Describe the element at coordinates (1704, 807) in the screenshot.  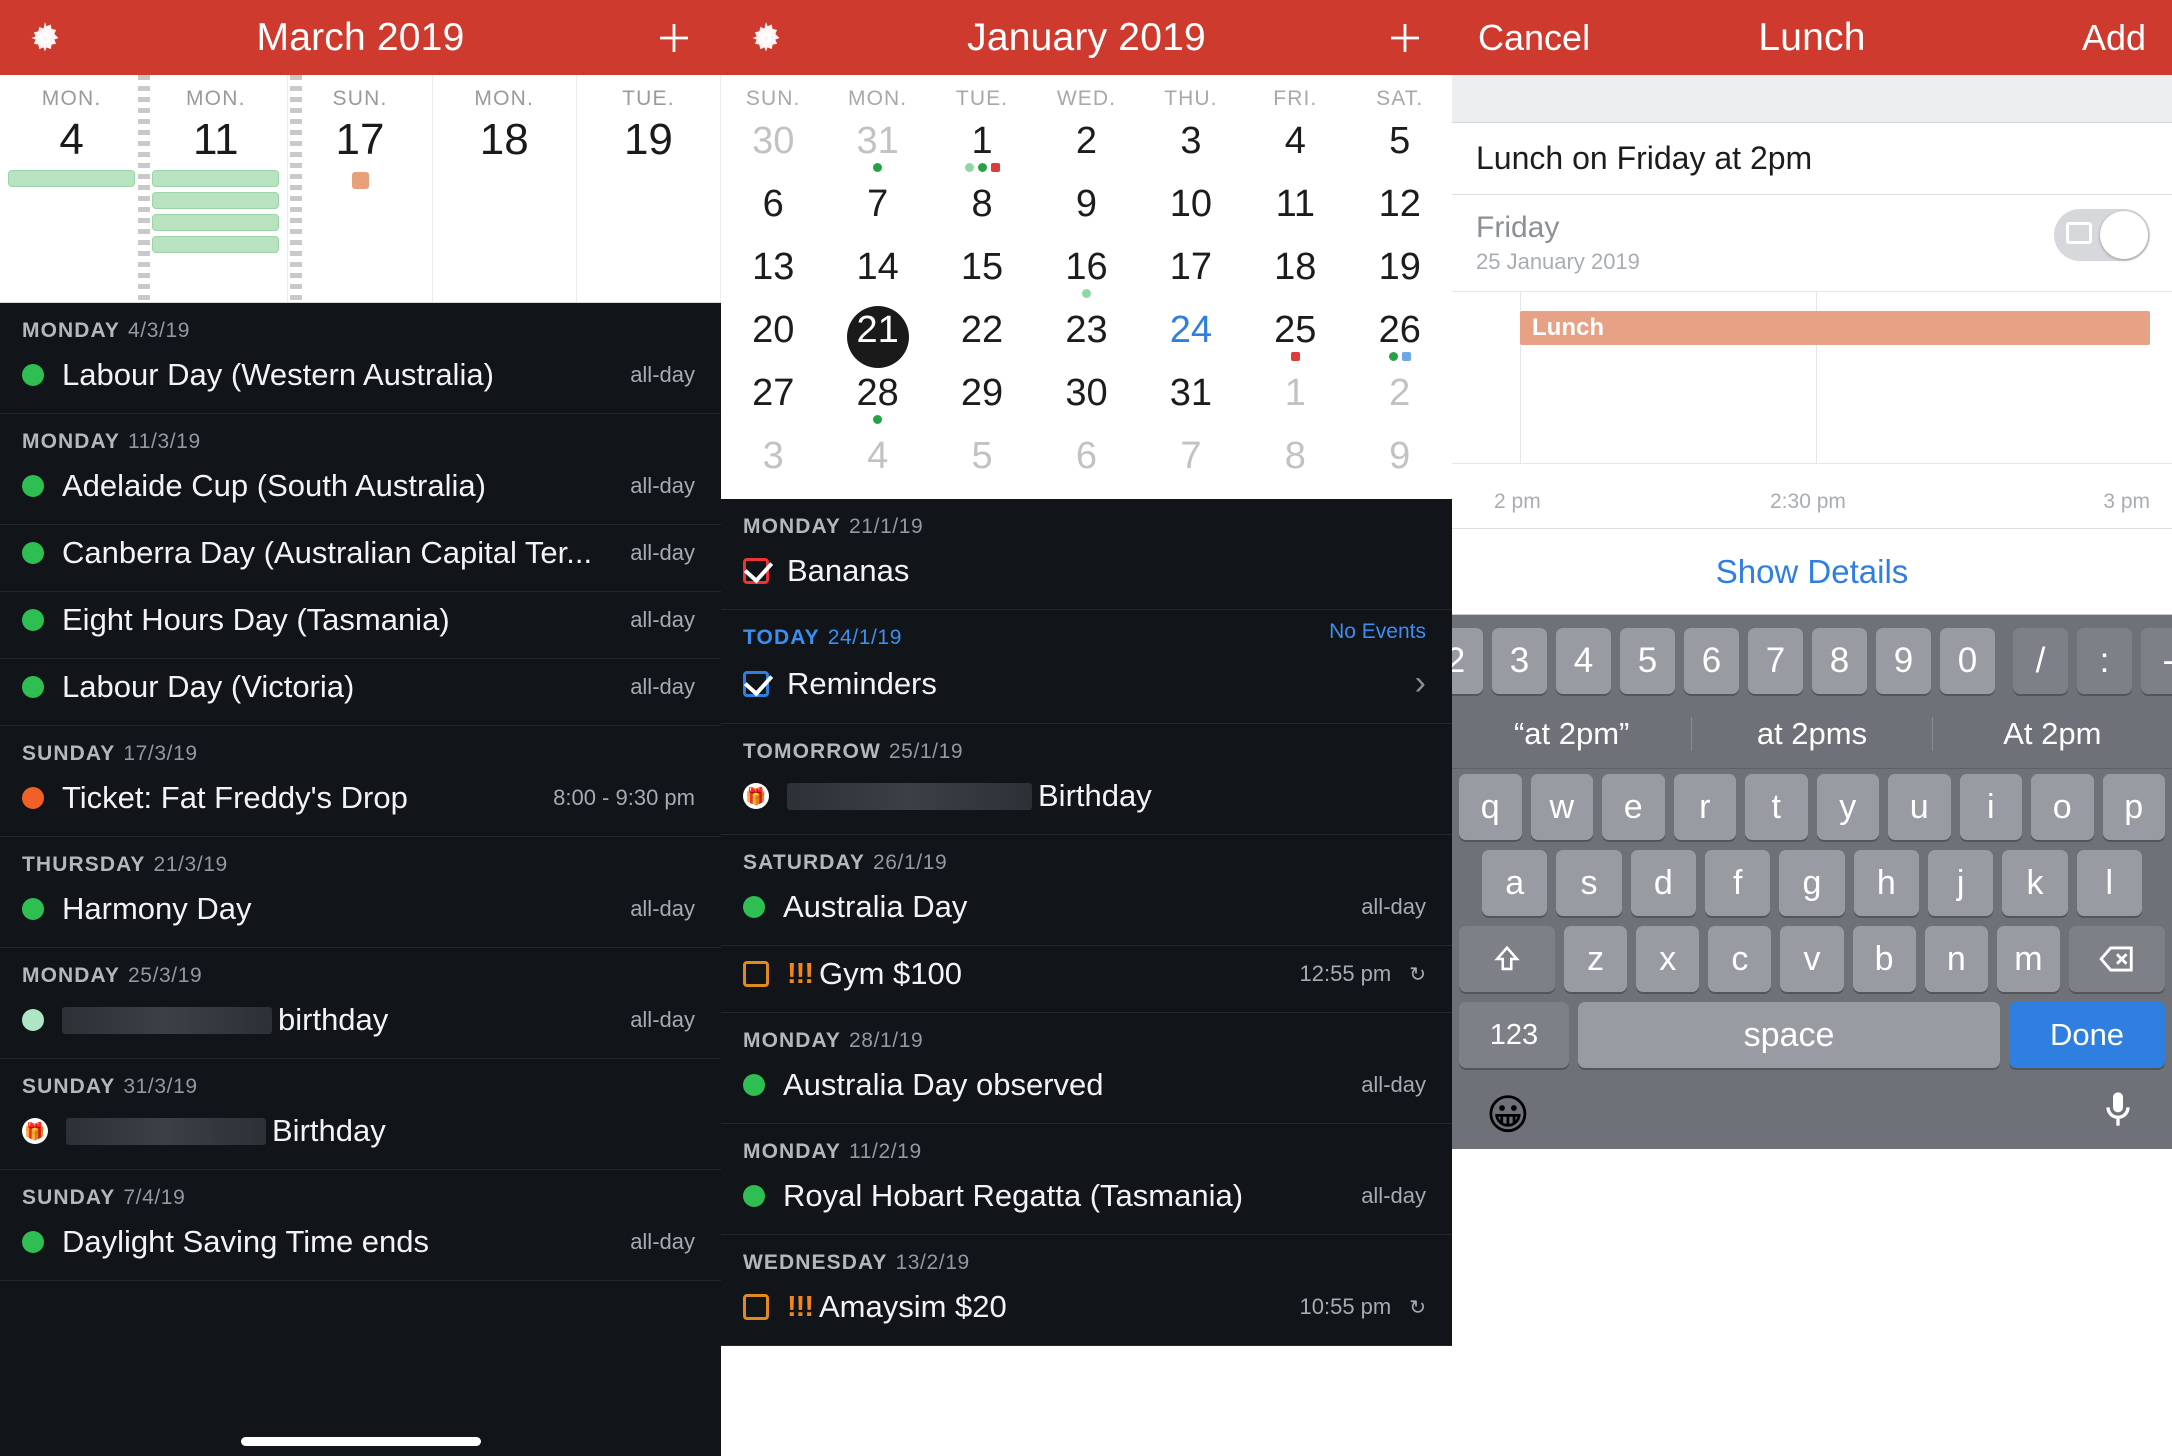
I see `key-r: r` at that location.